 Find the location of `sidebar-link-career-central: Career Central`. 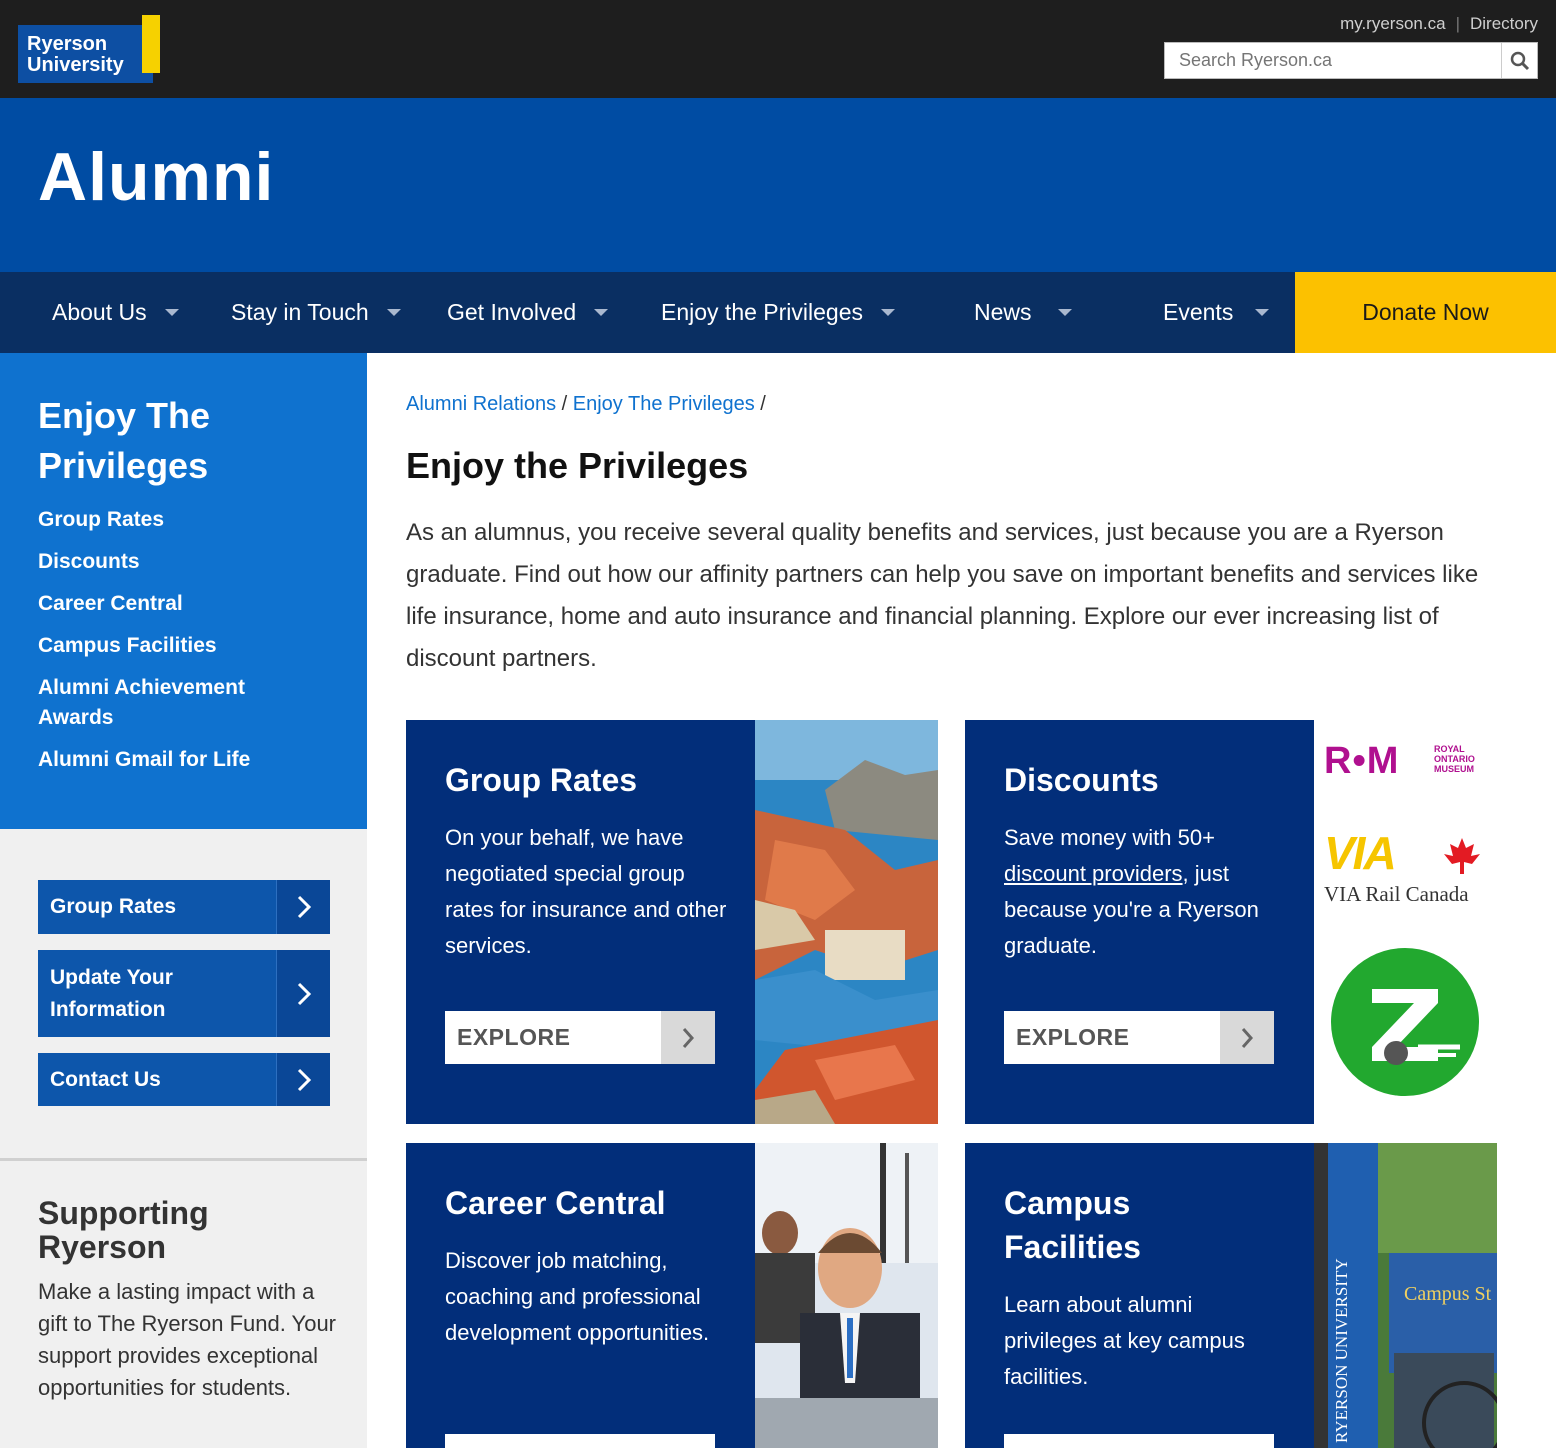

sidebar-link-career-central: Career Central is located at coordinates (202, 604).